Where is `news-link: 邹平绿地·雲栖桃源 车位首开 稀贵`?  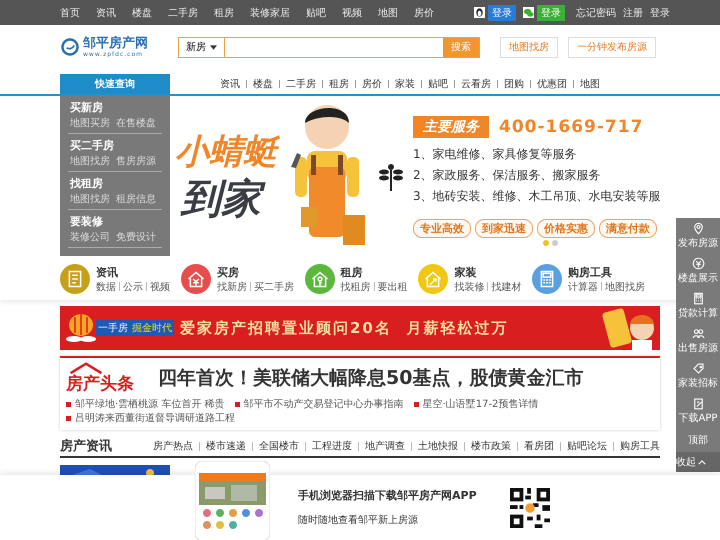
news-link: 邹平绿地·雲栖桃源 车位首开 稀贵 is located at coordinates (150, 404).